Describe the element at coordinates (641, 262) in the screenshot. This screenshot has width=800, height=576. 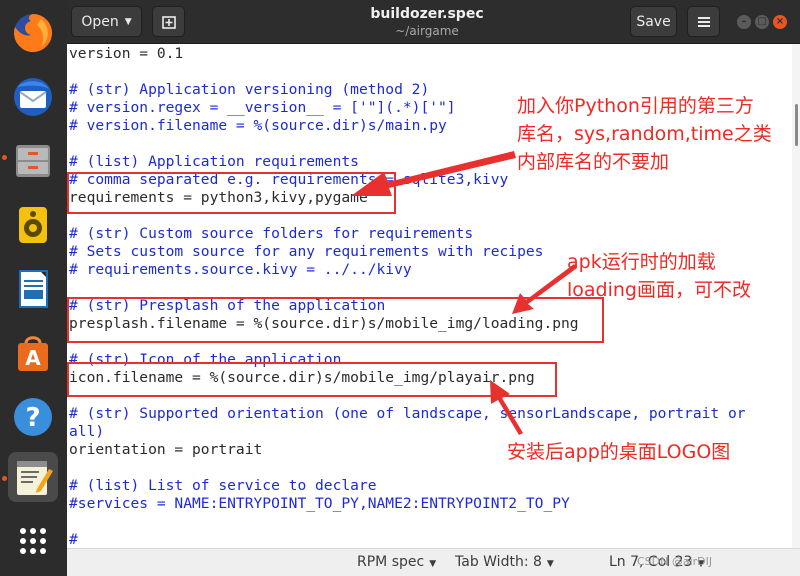
I see `presplash-note-line1: apk运行时的加载` at that location.